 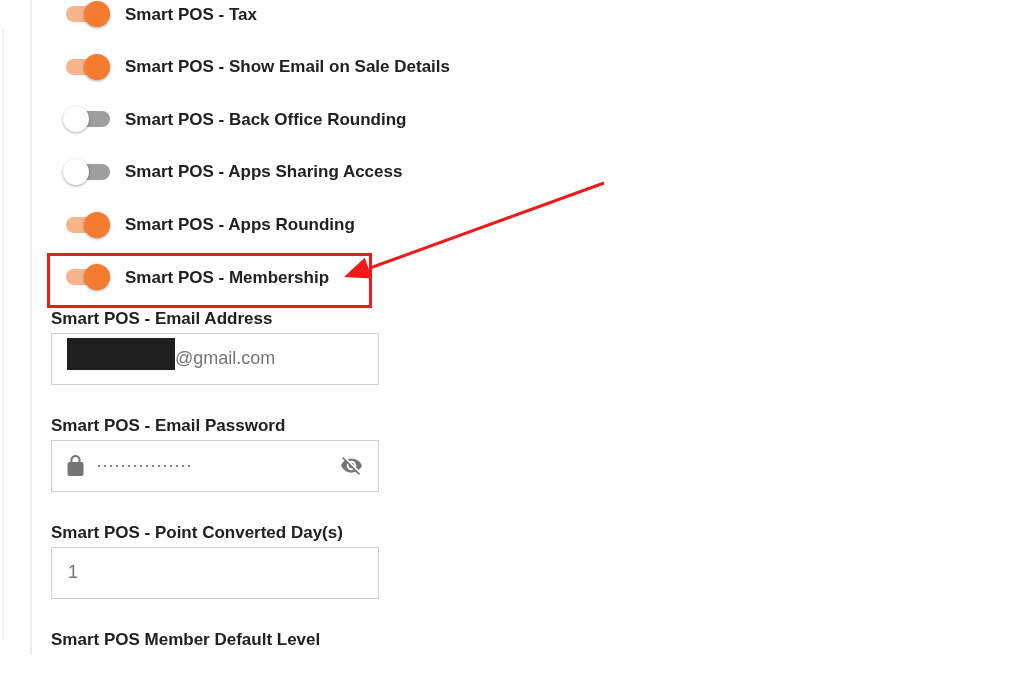 I want to click on field-label: Smart POS - Email Password, so click(x=168, y=425).